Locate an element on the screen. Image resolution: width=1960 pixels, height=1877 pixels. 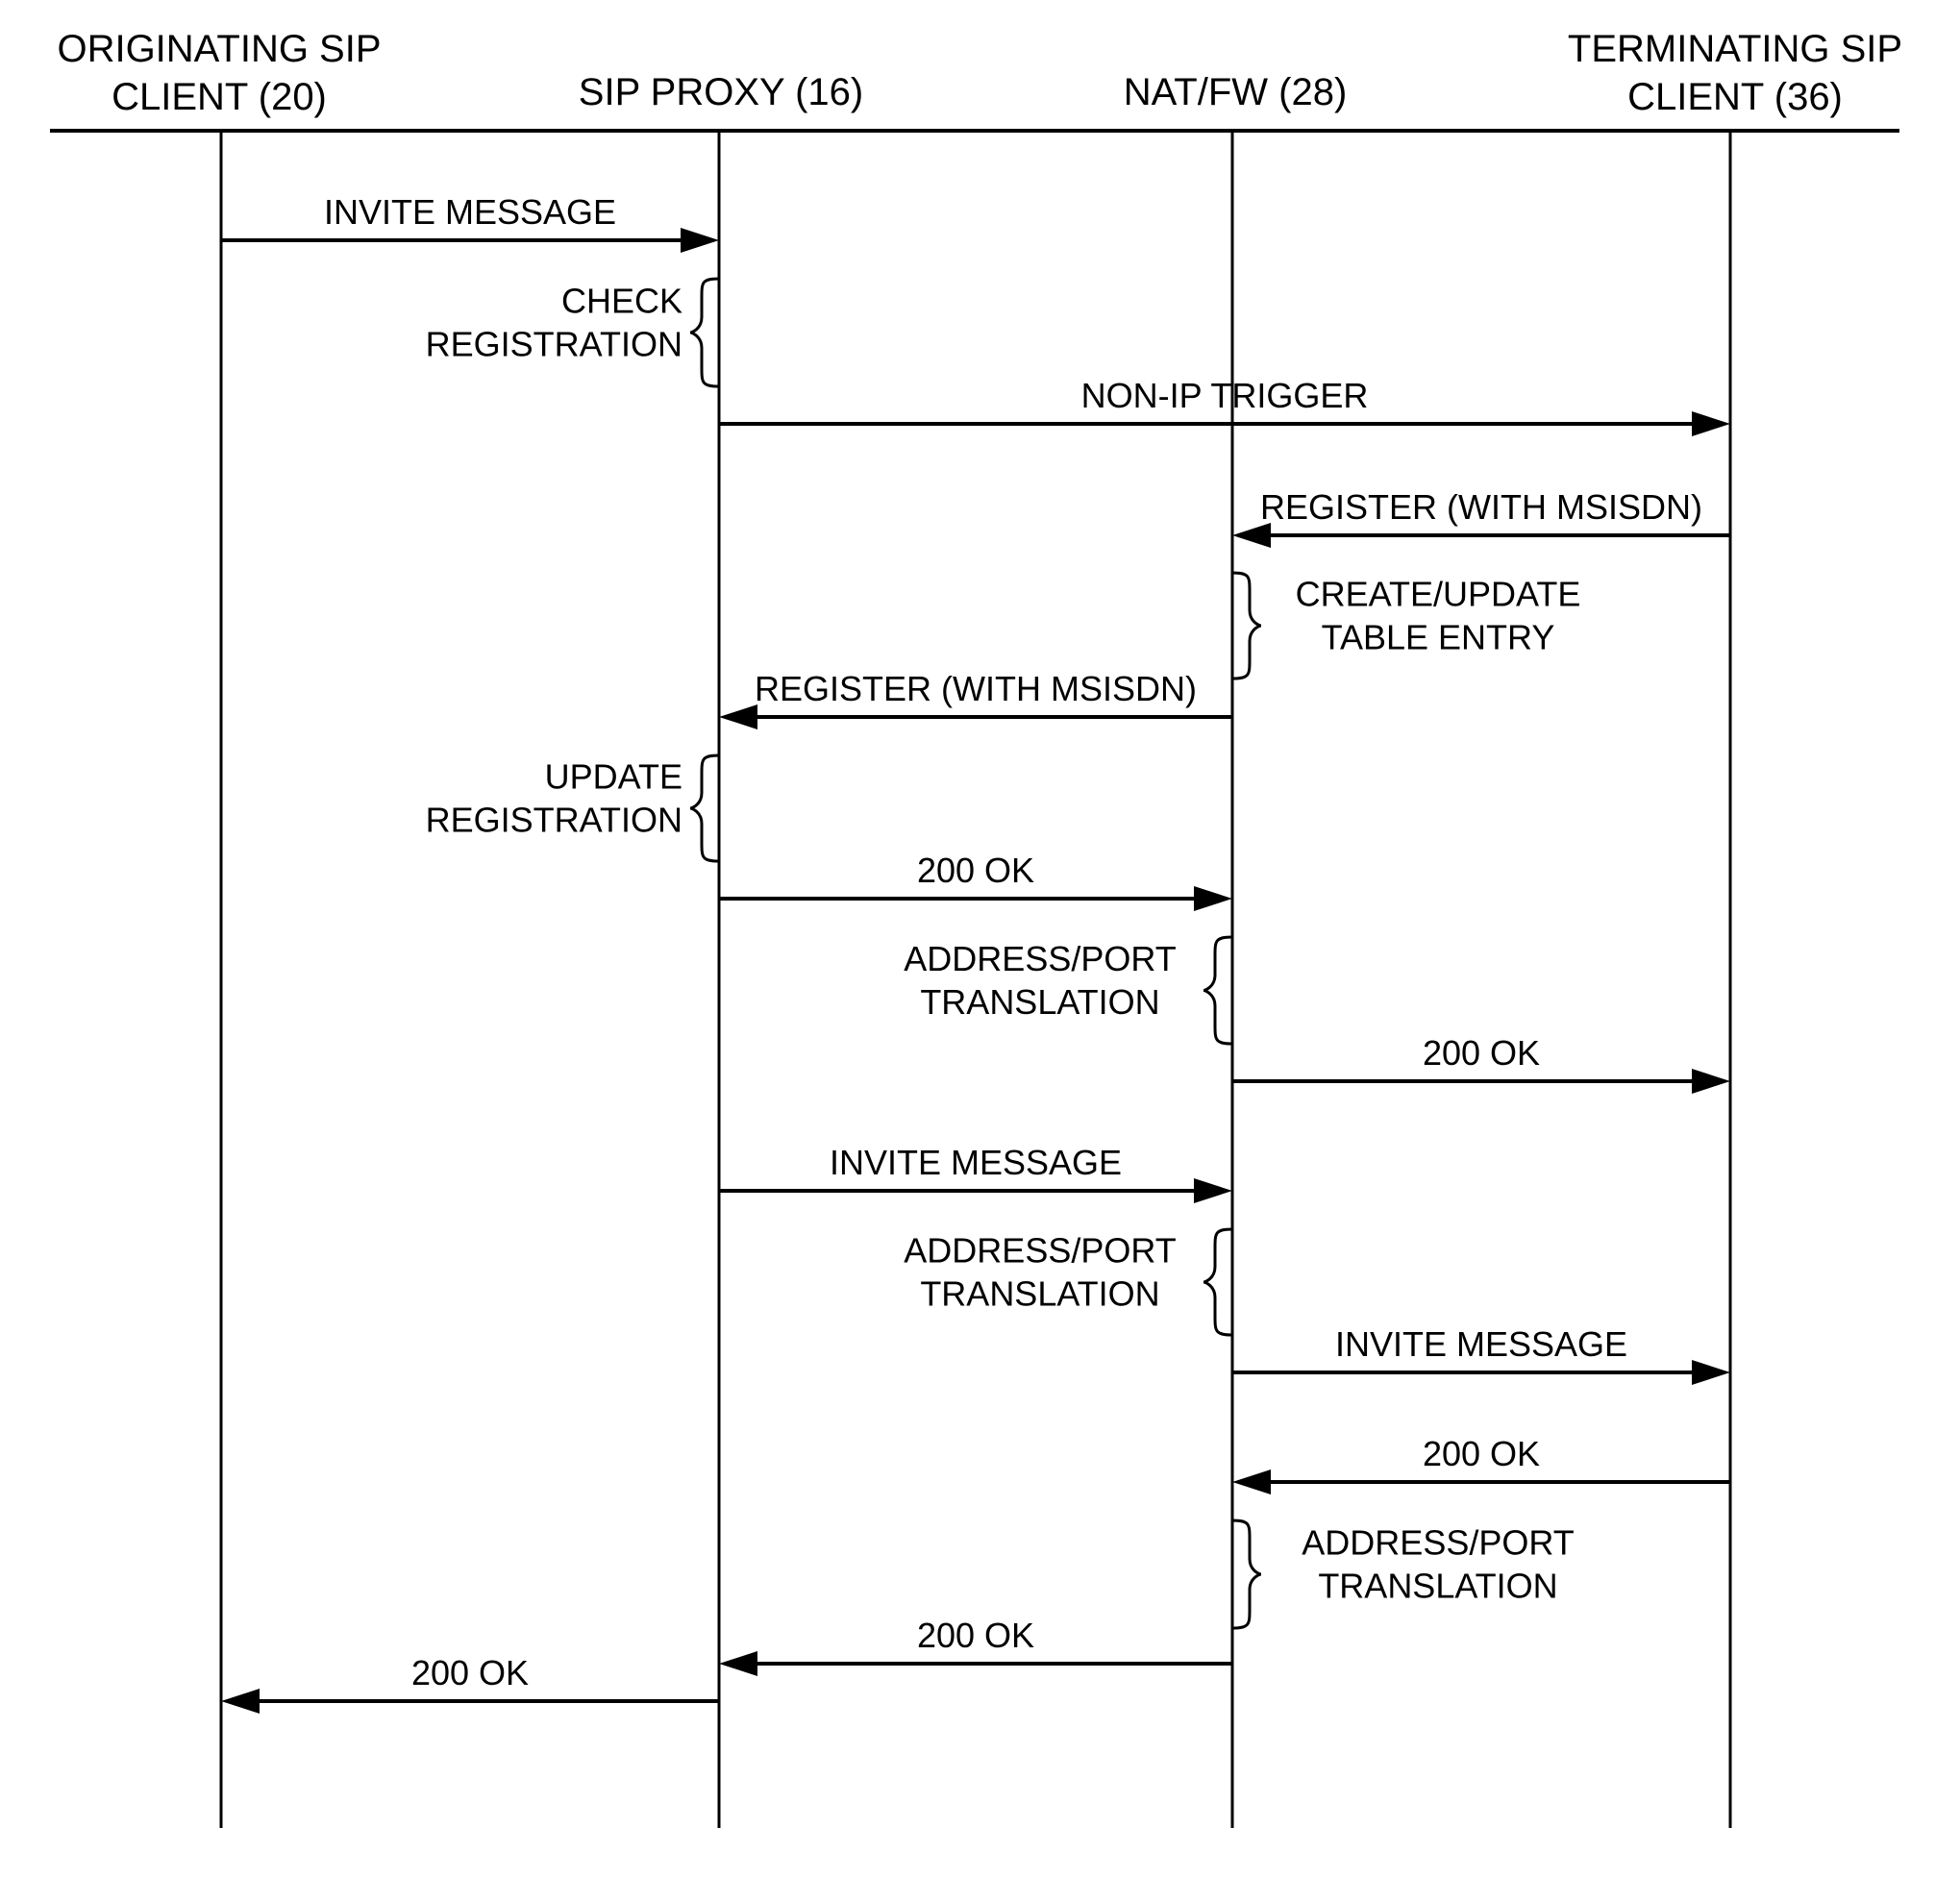
process-label: UPDATE is located at coordinates (613, 777).